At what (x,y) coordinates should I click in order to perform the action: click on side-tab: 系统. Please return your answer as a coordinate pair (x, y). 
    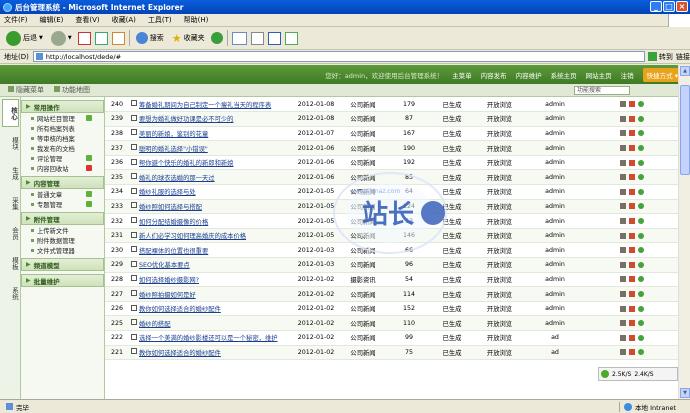
    Looking at the image, I should click on (10, 293).